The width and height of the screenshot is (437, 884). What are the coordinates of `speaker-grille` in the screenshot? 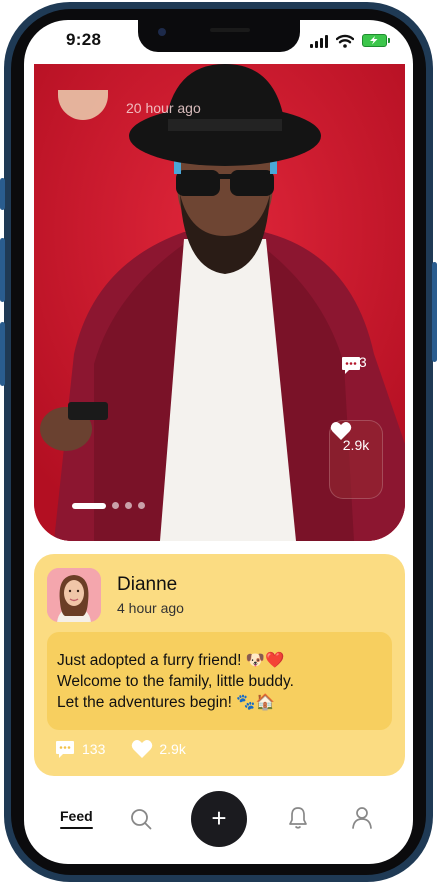 It's located at (230, 30).